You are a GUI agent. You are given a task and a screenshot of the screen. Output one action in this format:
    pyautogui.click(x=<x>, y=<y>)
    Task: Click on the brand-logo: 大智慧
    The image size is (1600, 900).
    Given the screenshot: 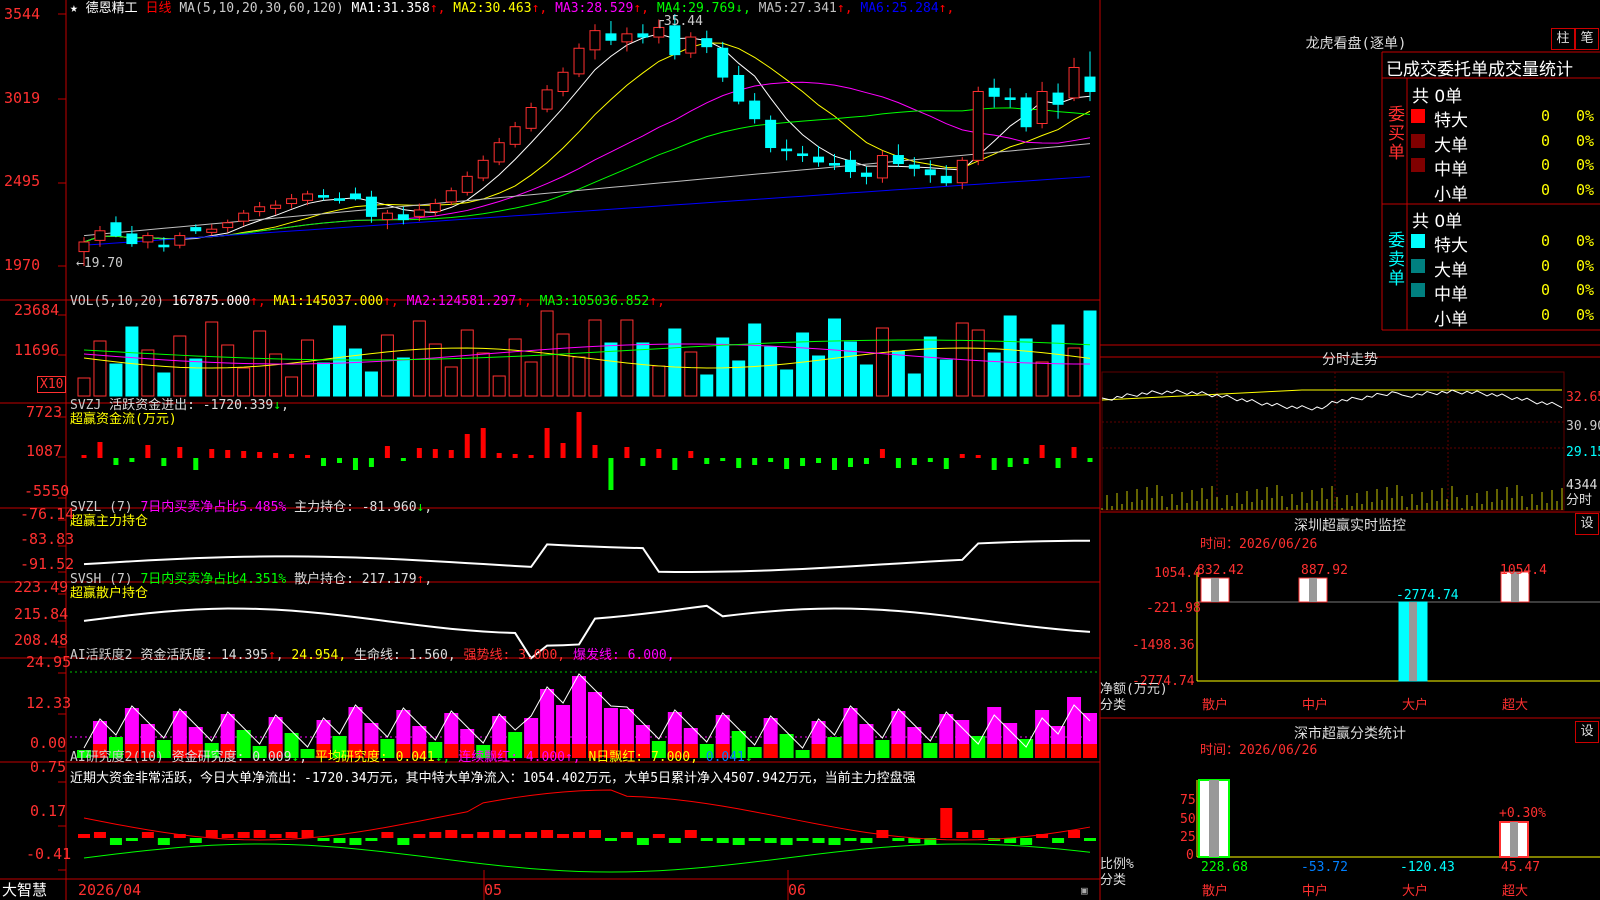 What is the action you would take?
    pyautogui.click(x=25, y=890)
    